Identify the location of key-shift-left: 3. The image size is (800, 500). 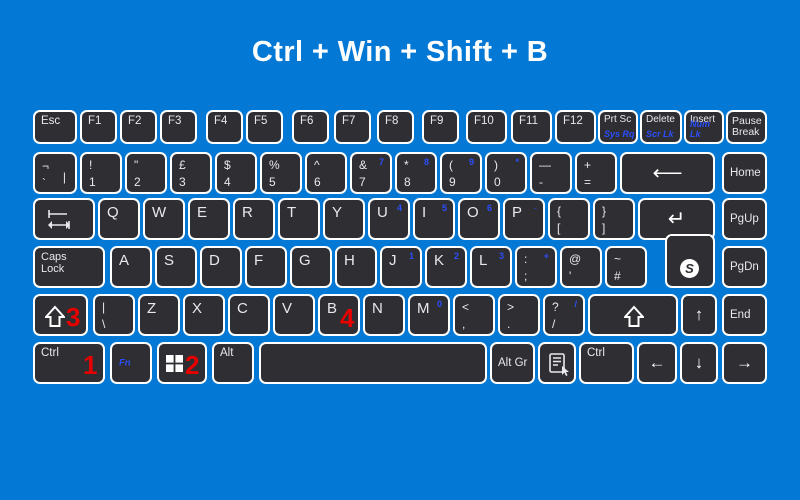
(60, 315).